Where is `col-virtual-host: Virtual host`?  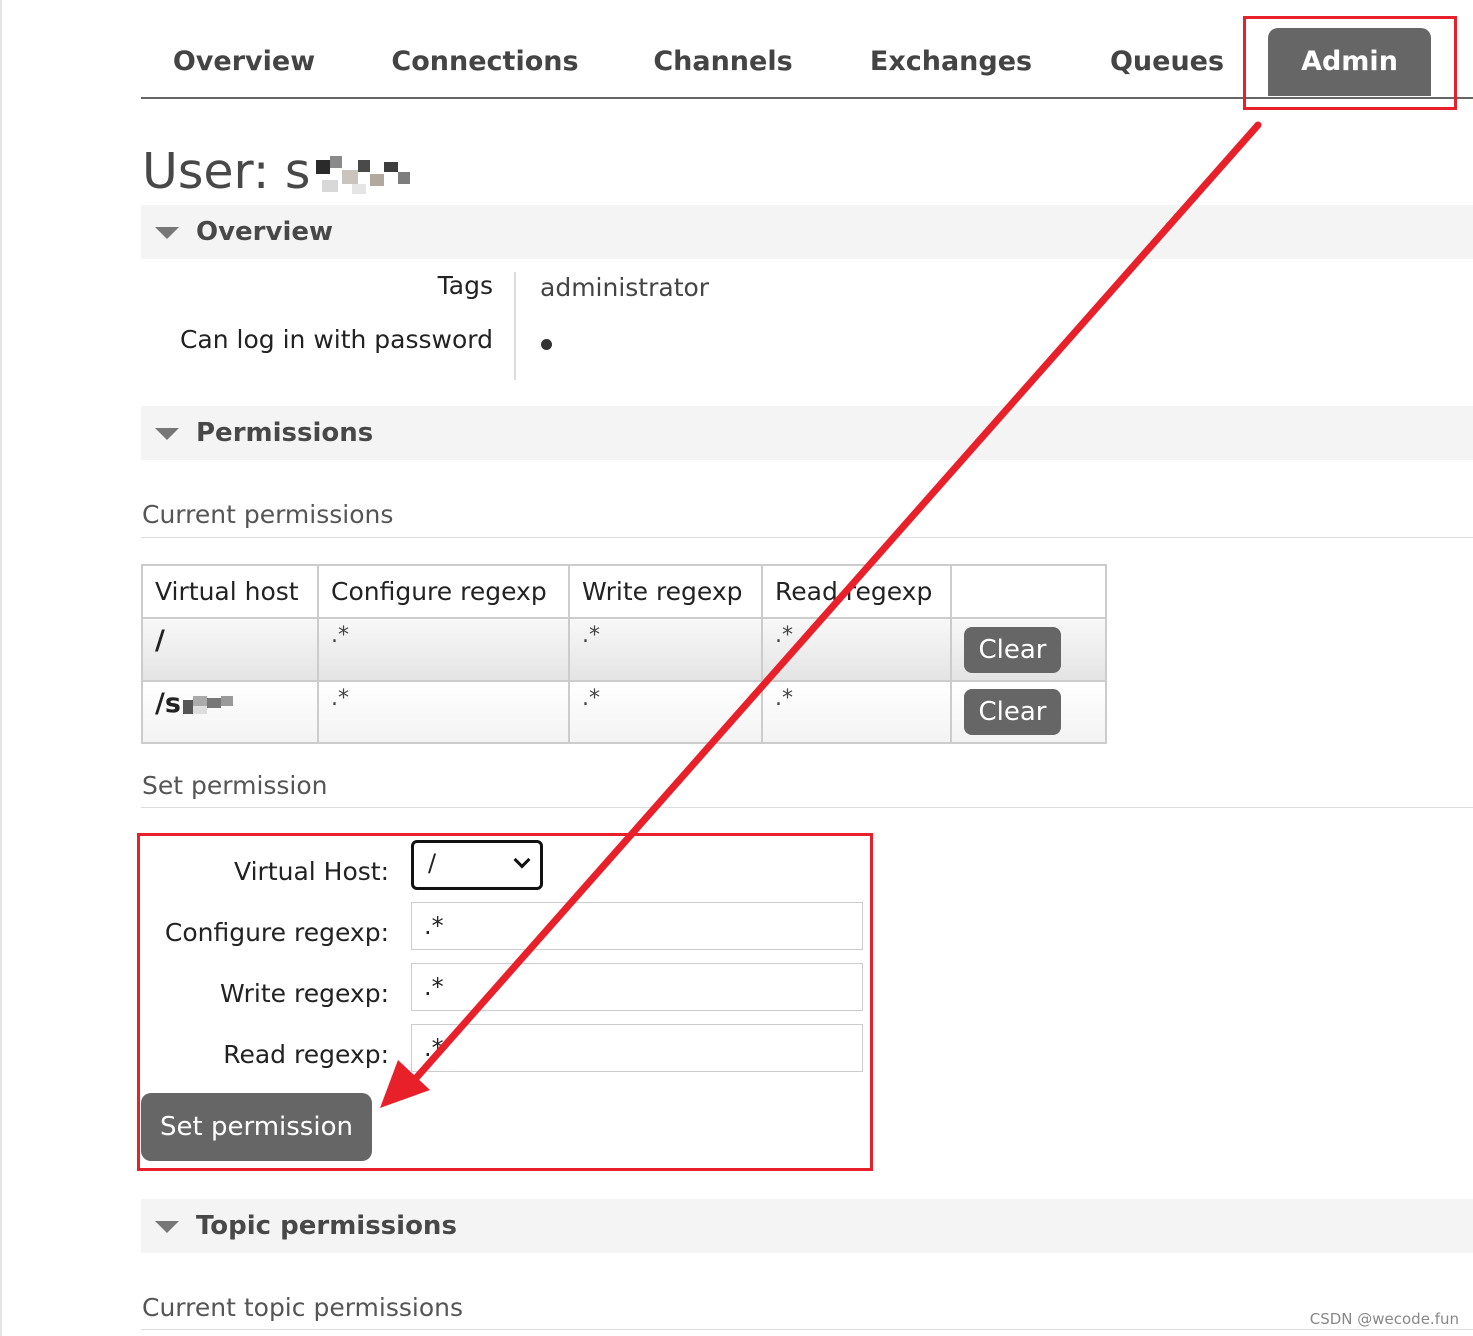
col-virtual-host: Virtual host is located at coordinates (230, 591).